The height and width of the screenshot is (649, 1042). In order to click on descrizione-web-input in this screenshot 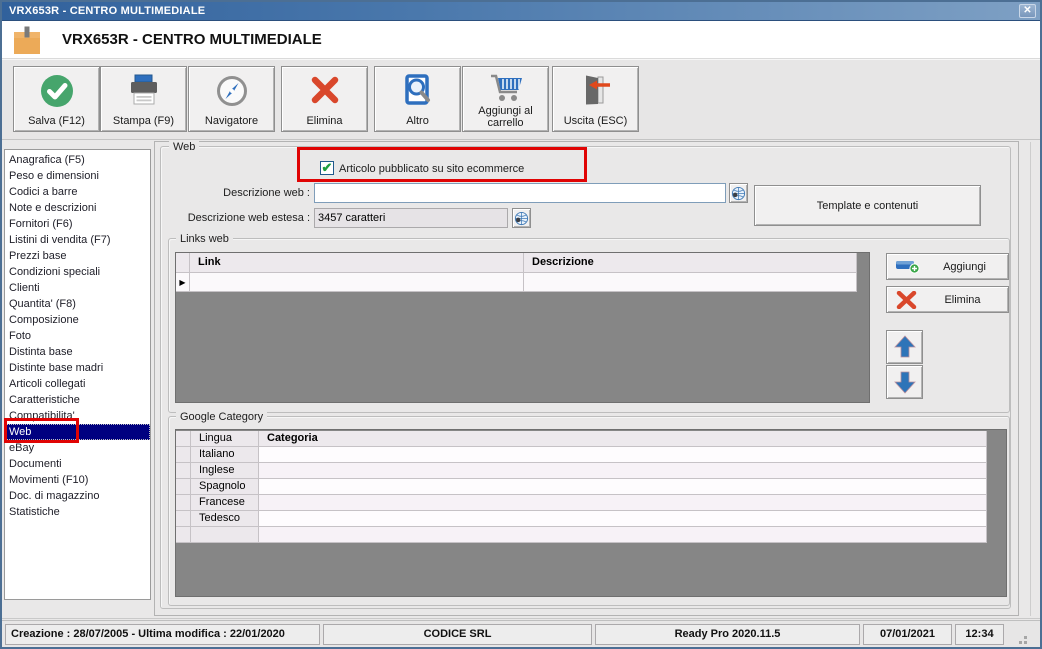, I will do `click(520, 193)`.